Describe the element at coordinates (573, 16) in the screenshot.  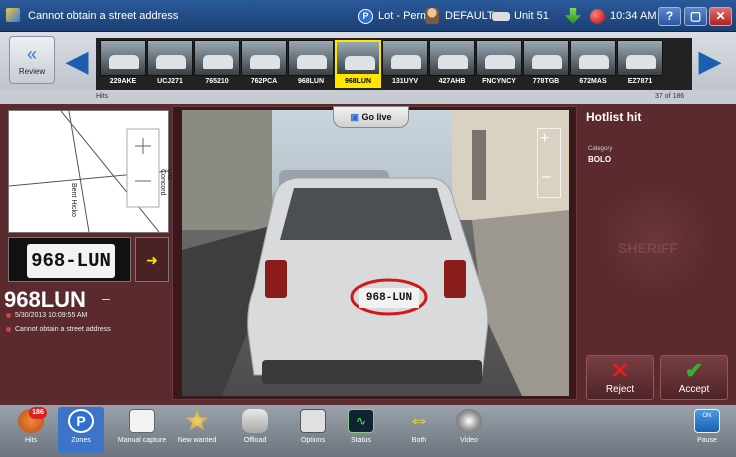
I see `download-icon` at that location.